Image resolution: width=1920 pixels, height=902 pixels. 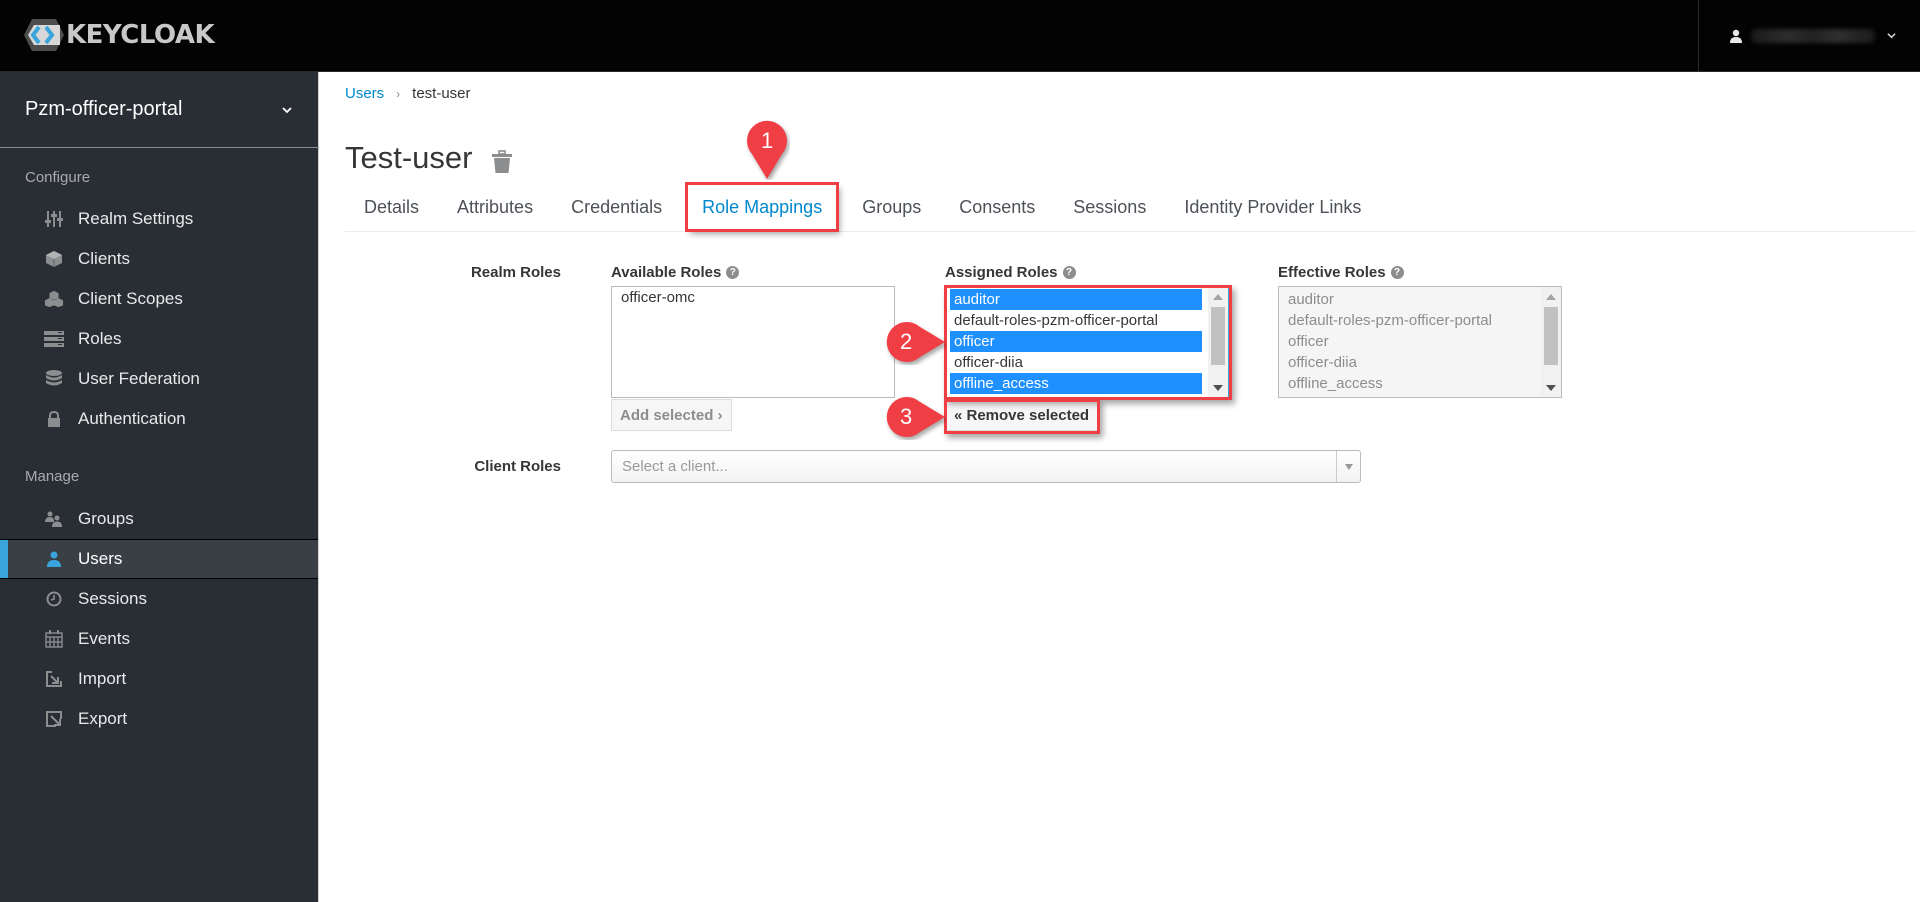 I want to click on annotation-marker-3: 3, so click(x=915, y=417).